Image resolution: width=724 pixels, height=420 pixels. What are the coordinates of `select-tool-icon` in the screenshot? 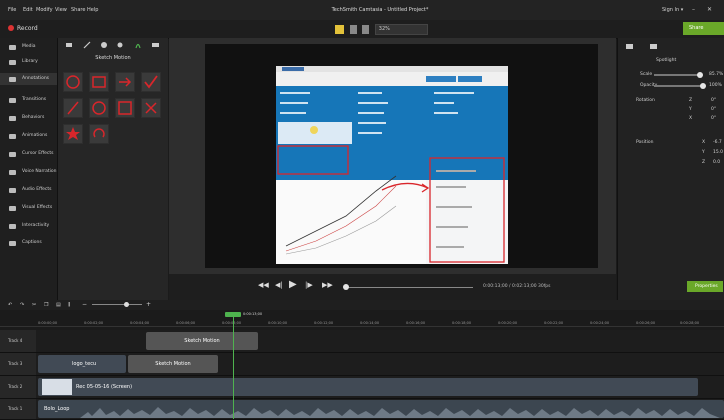 It's located at (339, 29).